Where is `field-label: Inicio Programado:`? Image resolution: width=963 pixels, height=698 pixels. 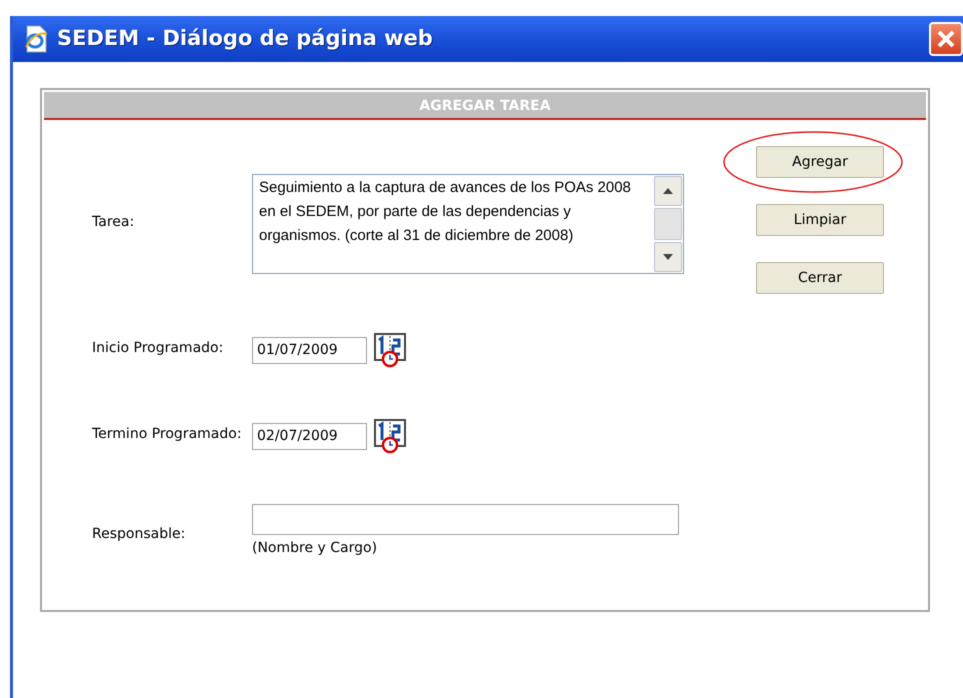
field-label: Inicio Programado: is located at coordinates (157, 348).